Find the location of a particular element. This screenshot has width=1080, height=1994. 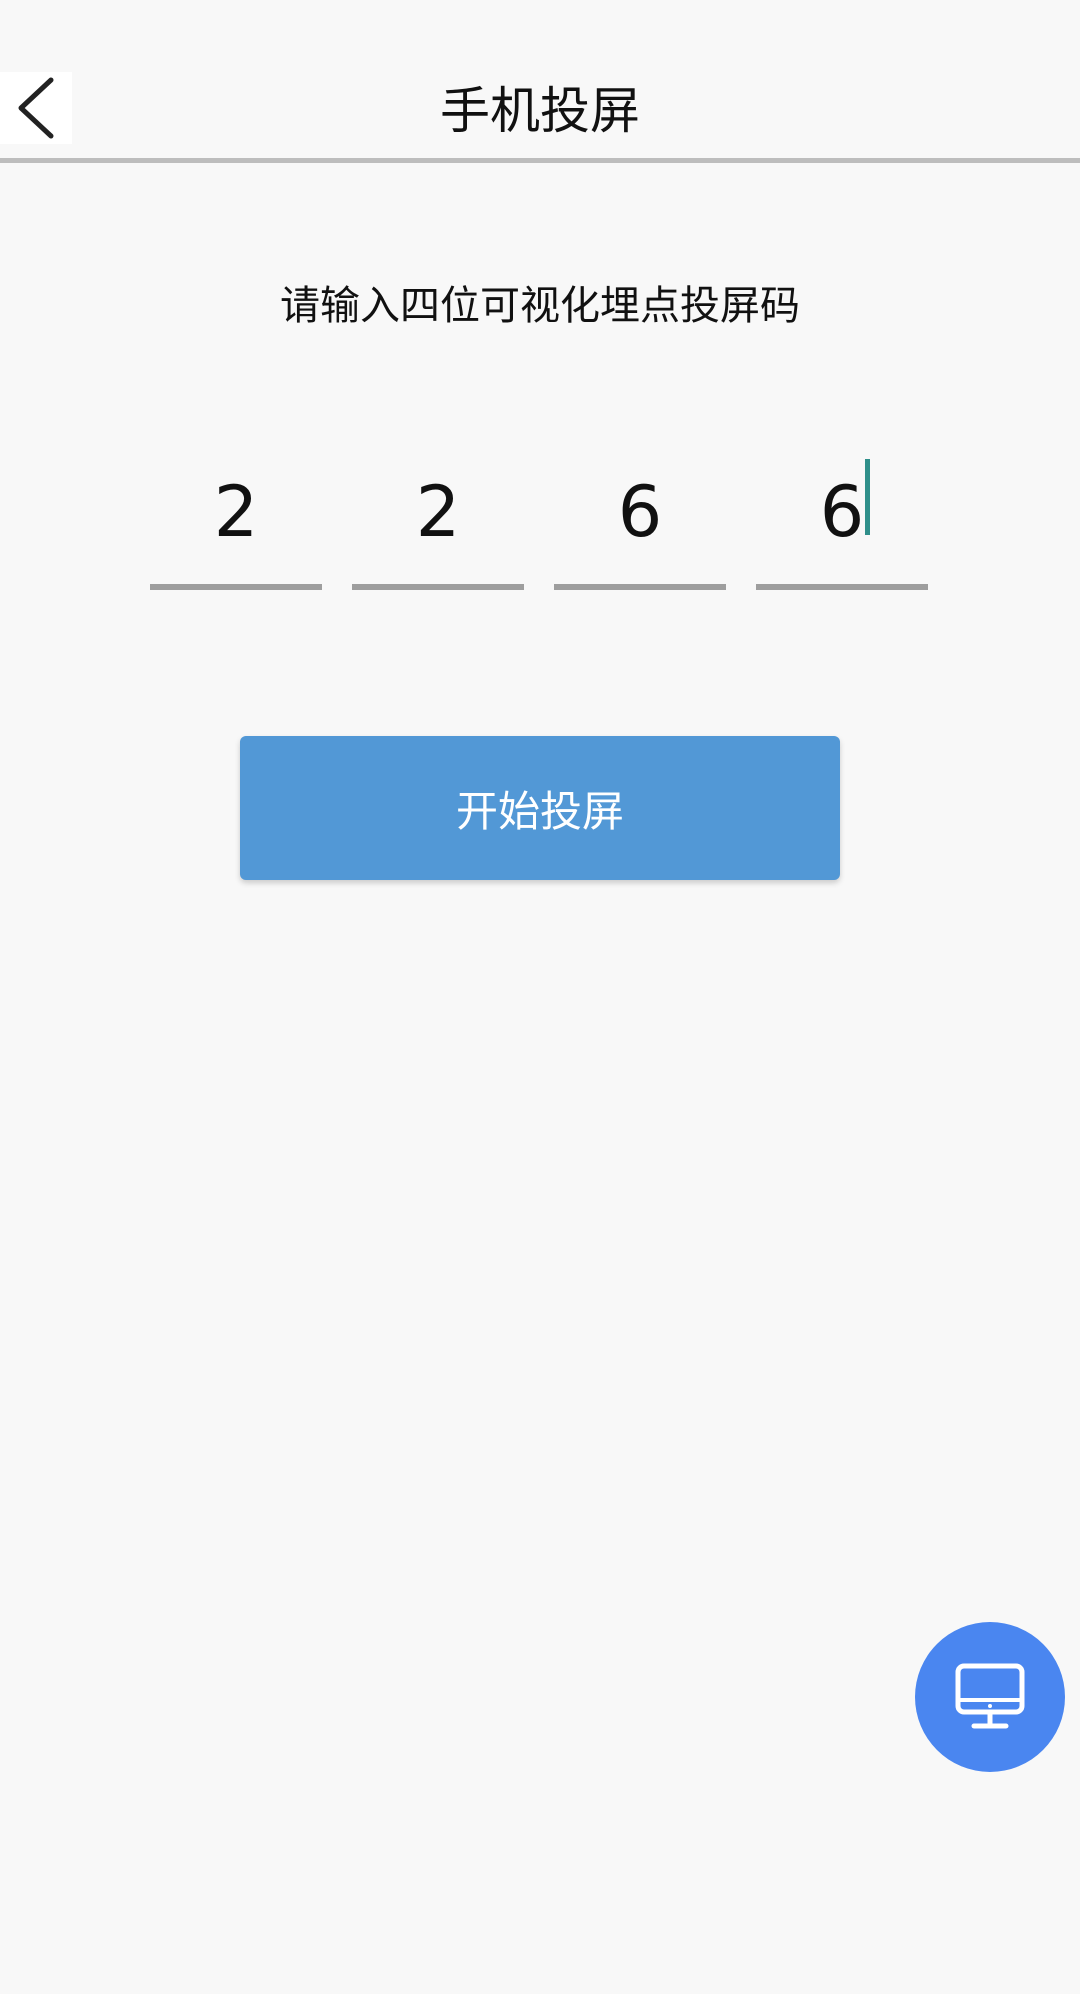

top-app-bar: 手机投屏 is located at coordinates (540, 81).